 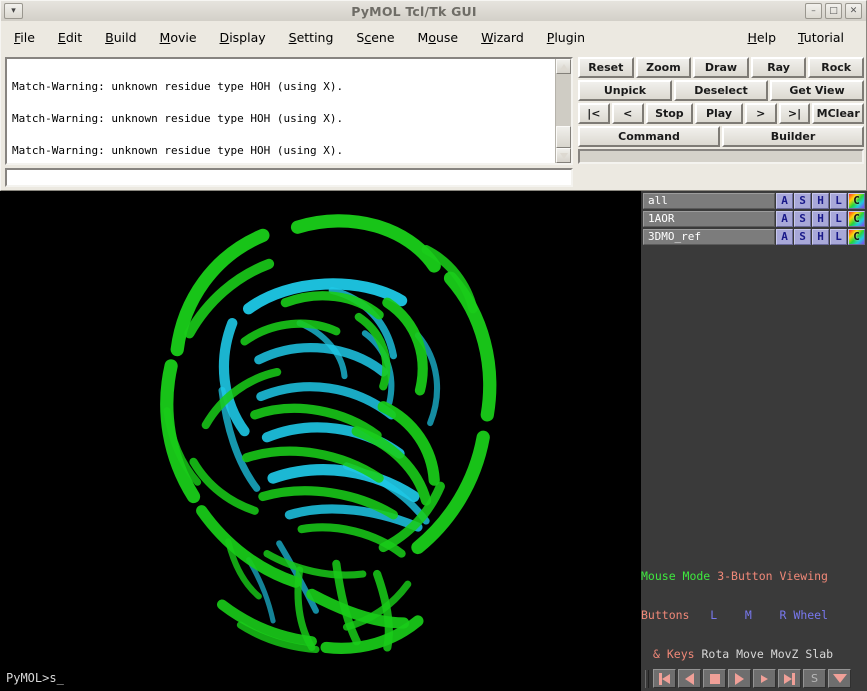 What do you see at coordinates (784, 654) in the screenshot?
I see `row-r: MovZ` at bounding box center [784, 654].